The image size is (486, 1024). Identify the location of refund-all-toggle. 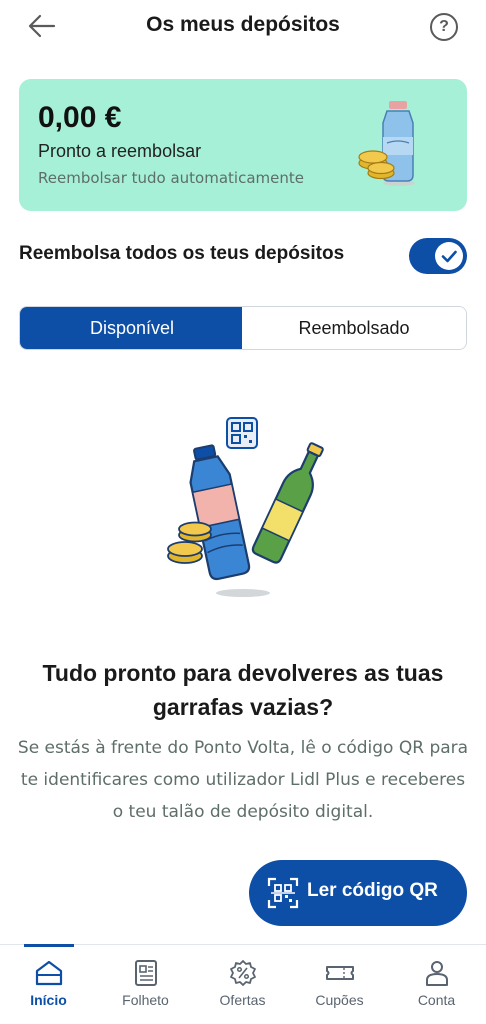
(438, 256).